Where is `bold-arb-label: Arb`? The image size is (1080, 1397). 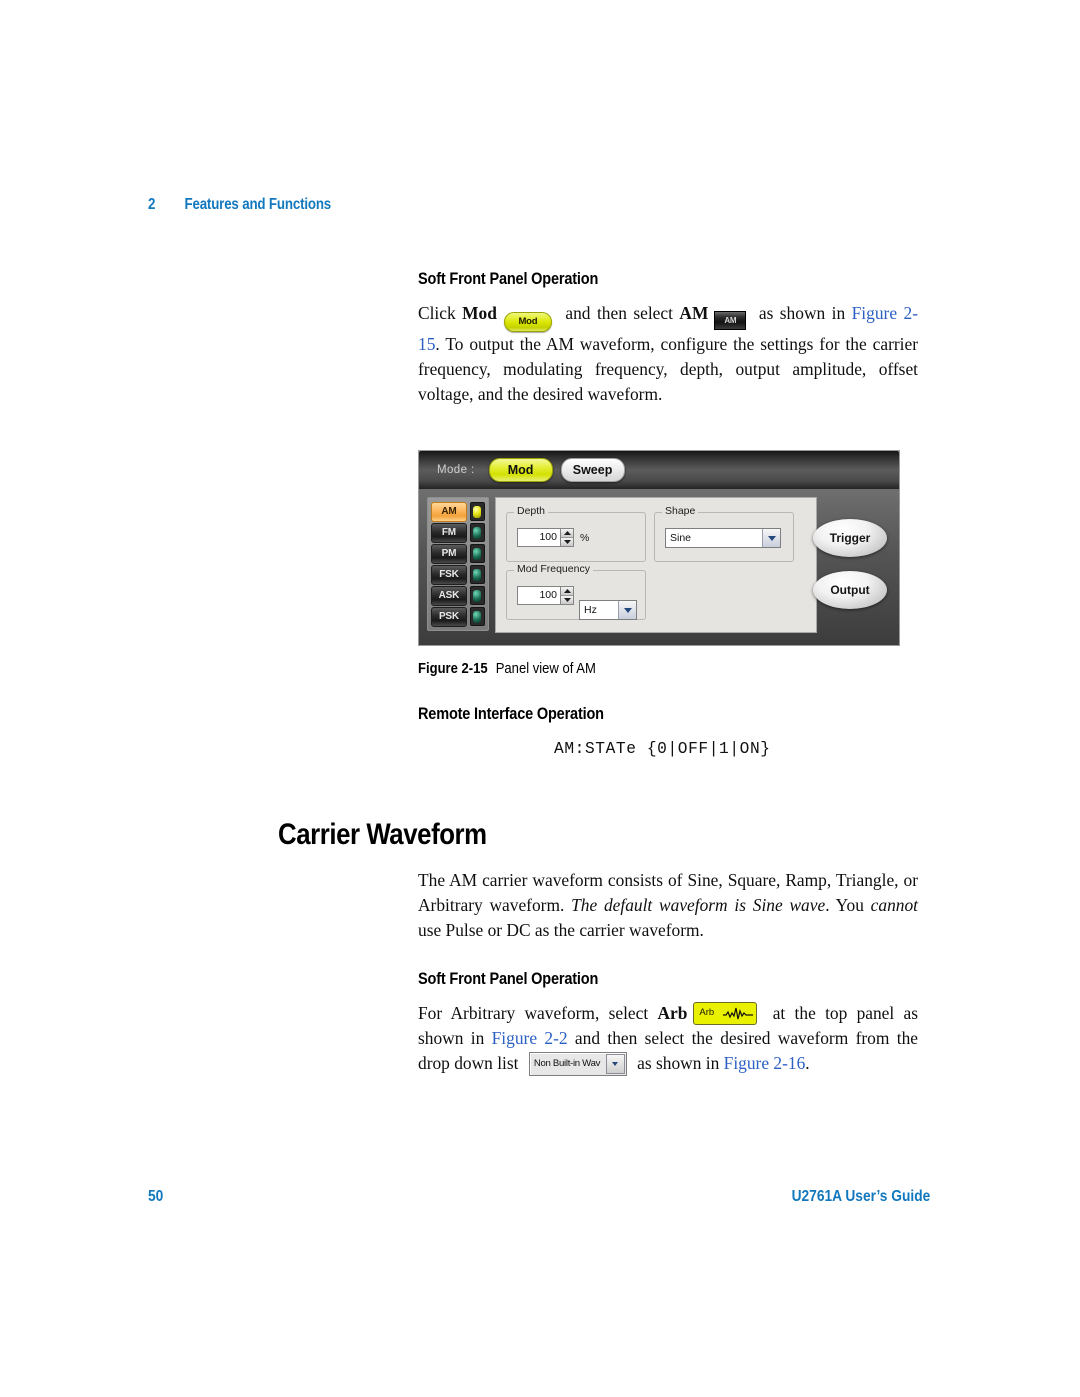
bold-arb-label: Arb is located at coordinates (672, 1013).